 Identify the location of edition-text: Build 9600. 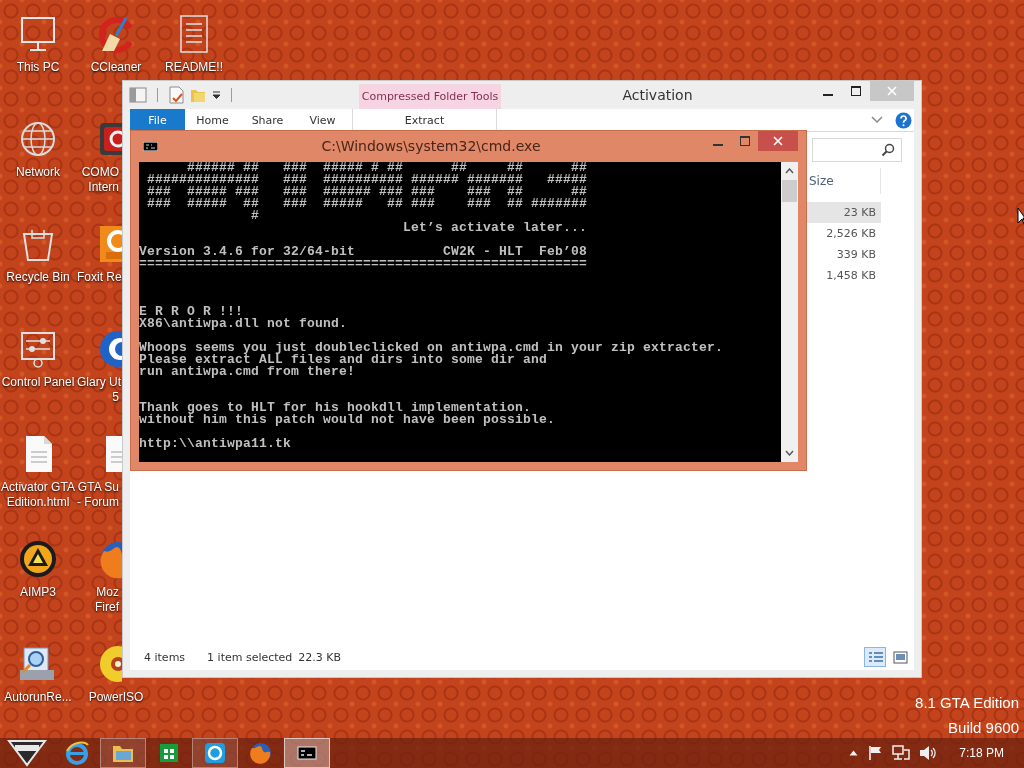
(983, 728).